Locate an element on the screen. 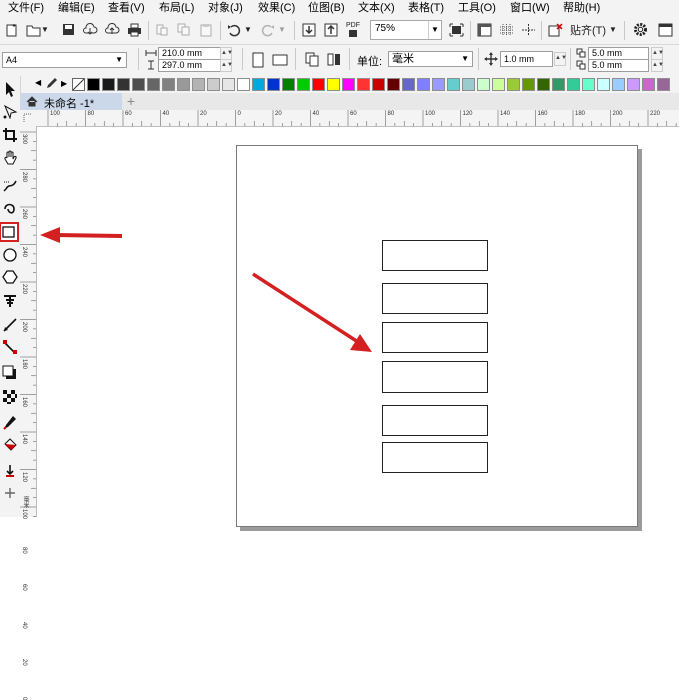 Image resolution: width=679 pixels, height=700 pixels. menu-object: 对象(J) is located at coordinates (225, 8).